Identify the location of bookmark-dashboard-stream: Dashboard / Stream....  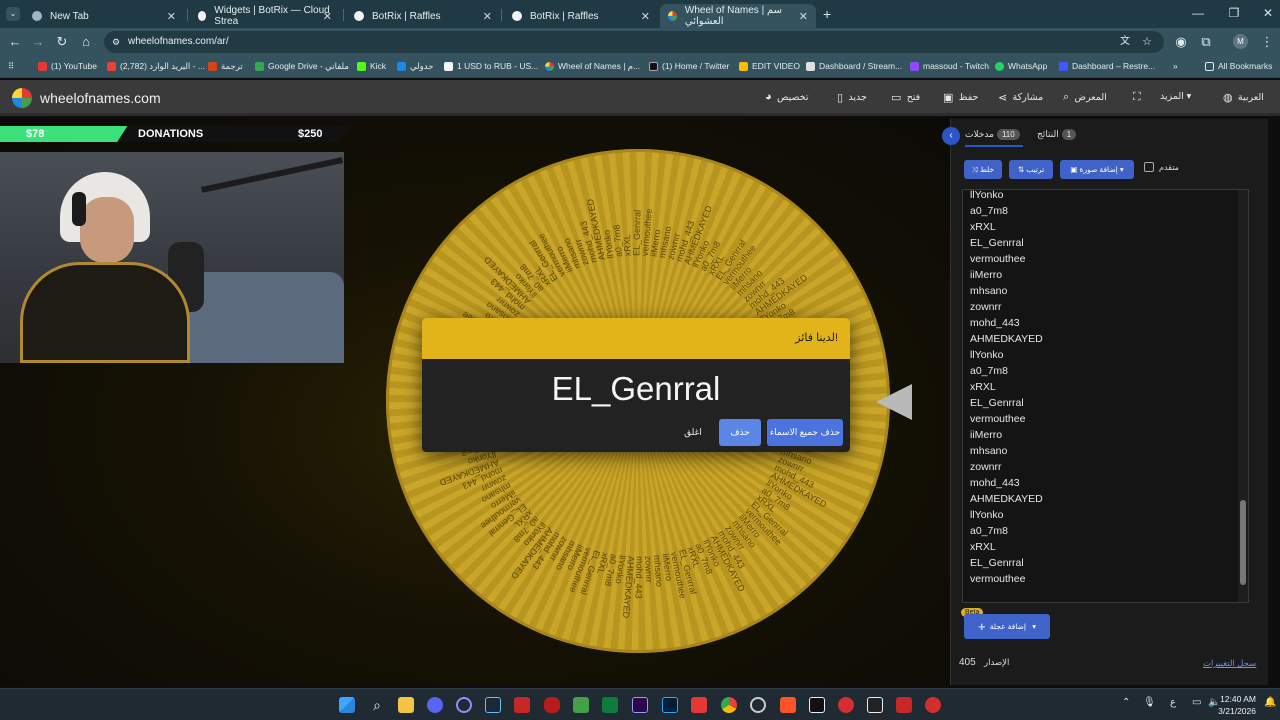
(854, 66).